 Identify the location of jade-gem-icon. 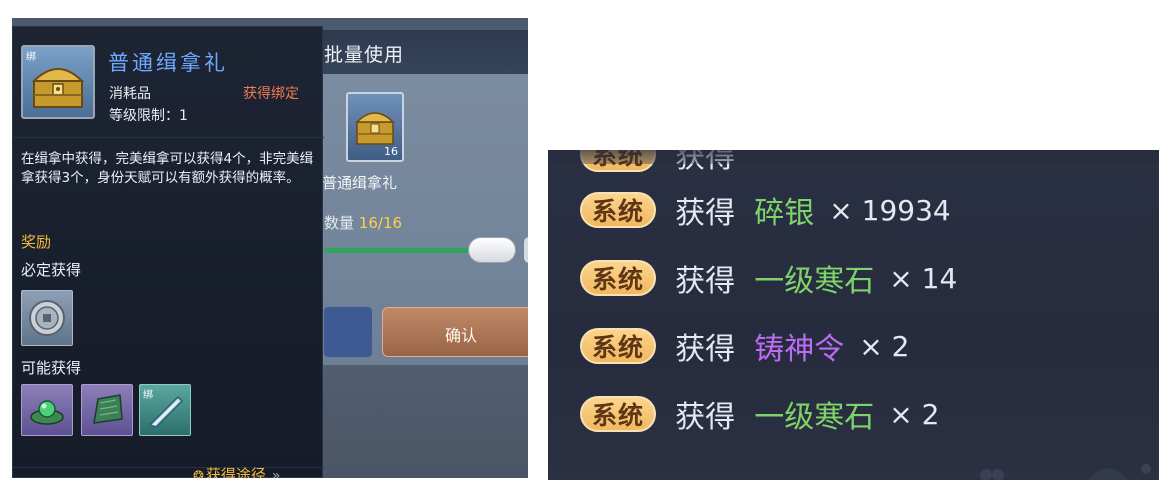
(47, 412).